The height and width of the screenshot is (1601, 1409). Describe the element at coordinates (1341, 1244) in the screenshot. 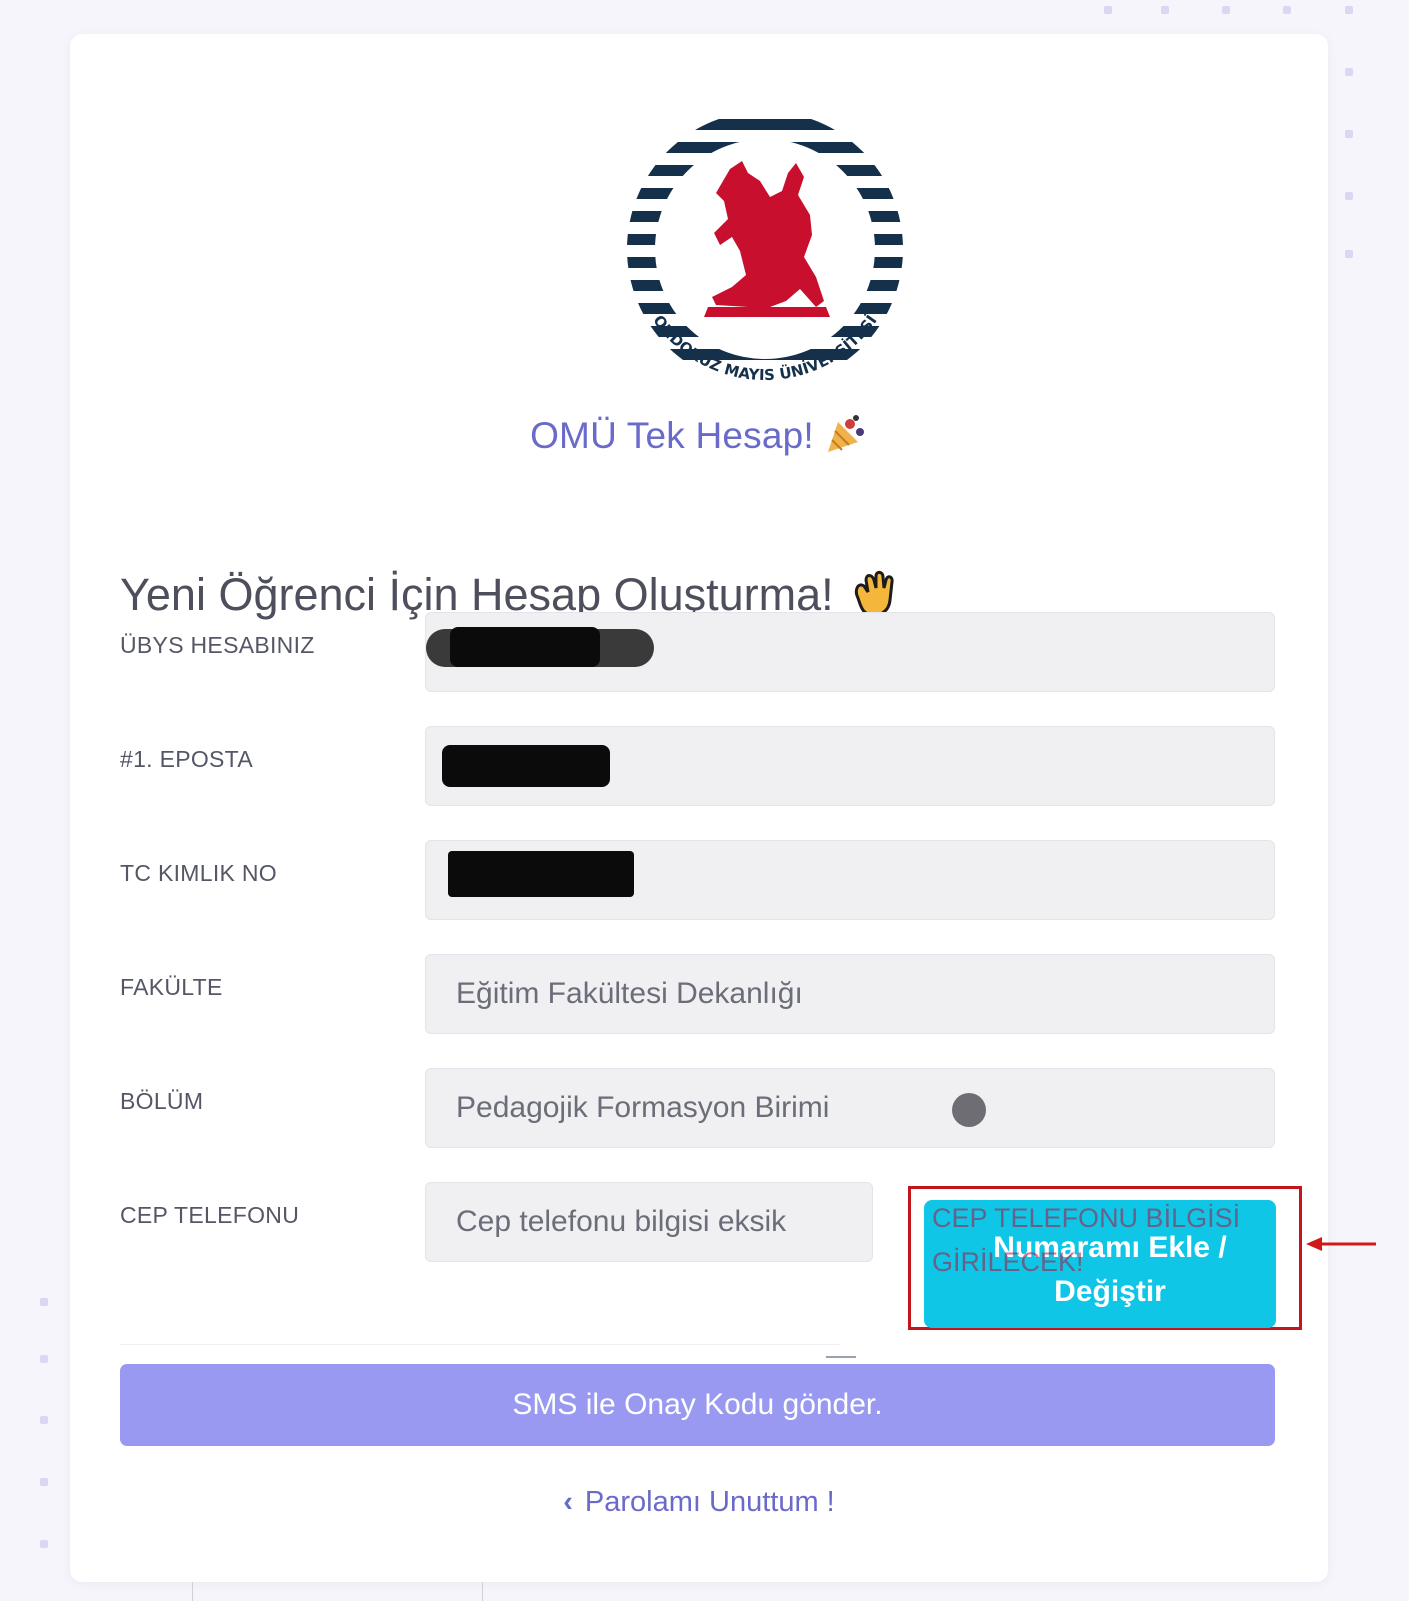

I see `annotation-arrow-icon` at that location.